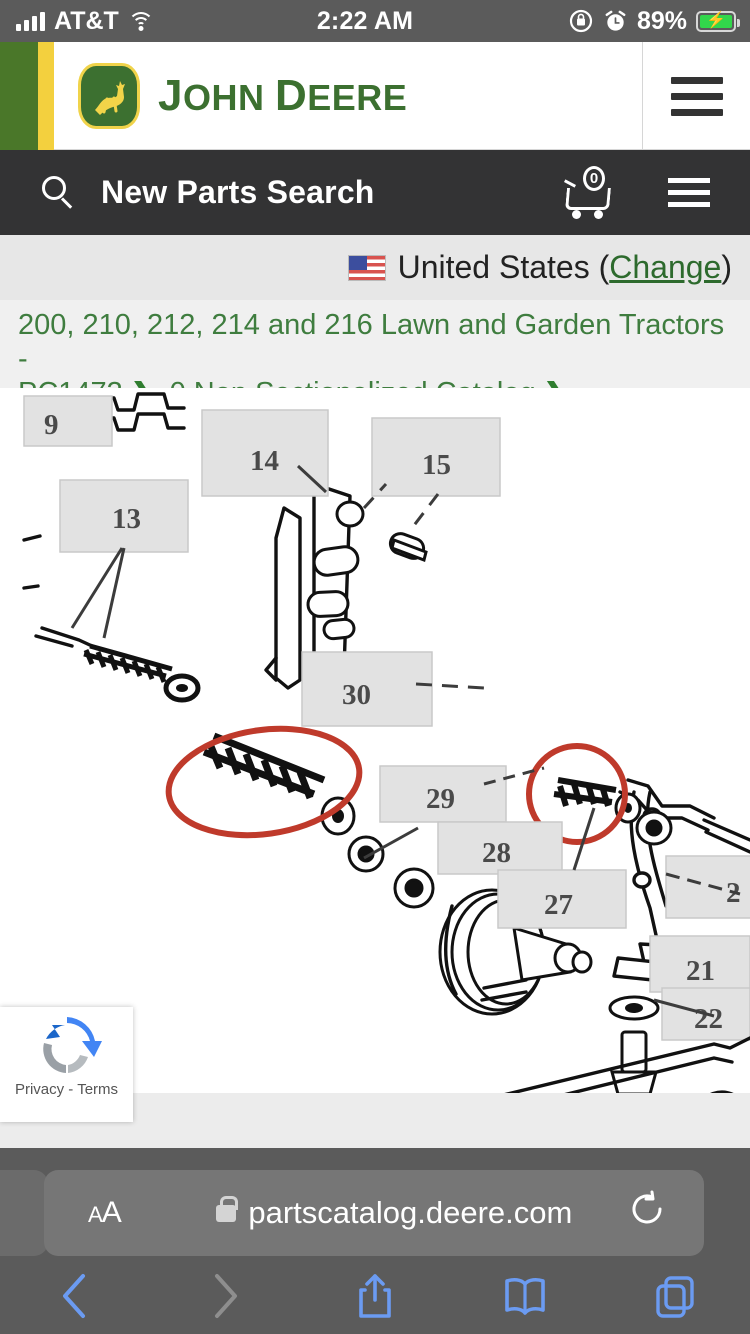 The image size is (750, 1334). Describe the element at coordinates (238, 192) in the screenshot. I see `nav-title: New Parts Search` at that location.